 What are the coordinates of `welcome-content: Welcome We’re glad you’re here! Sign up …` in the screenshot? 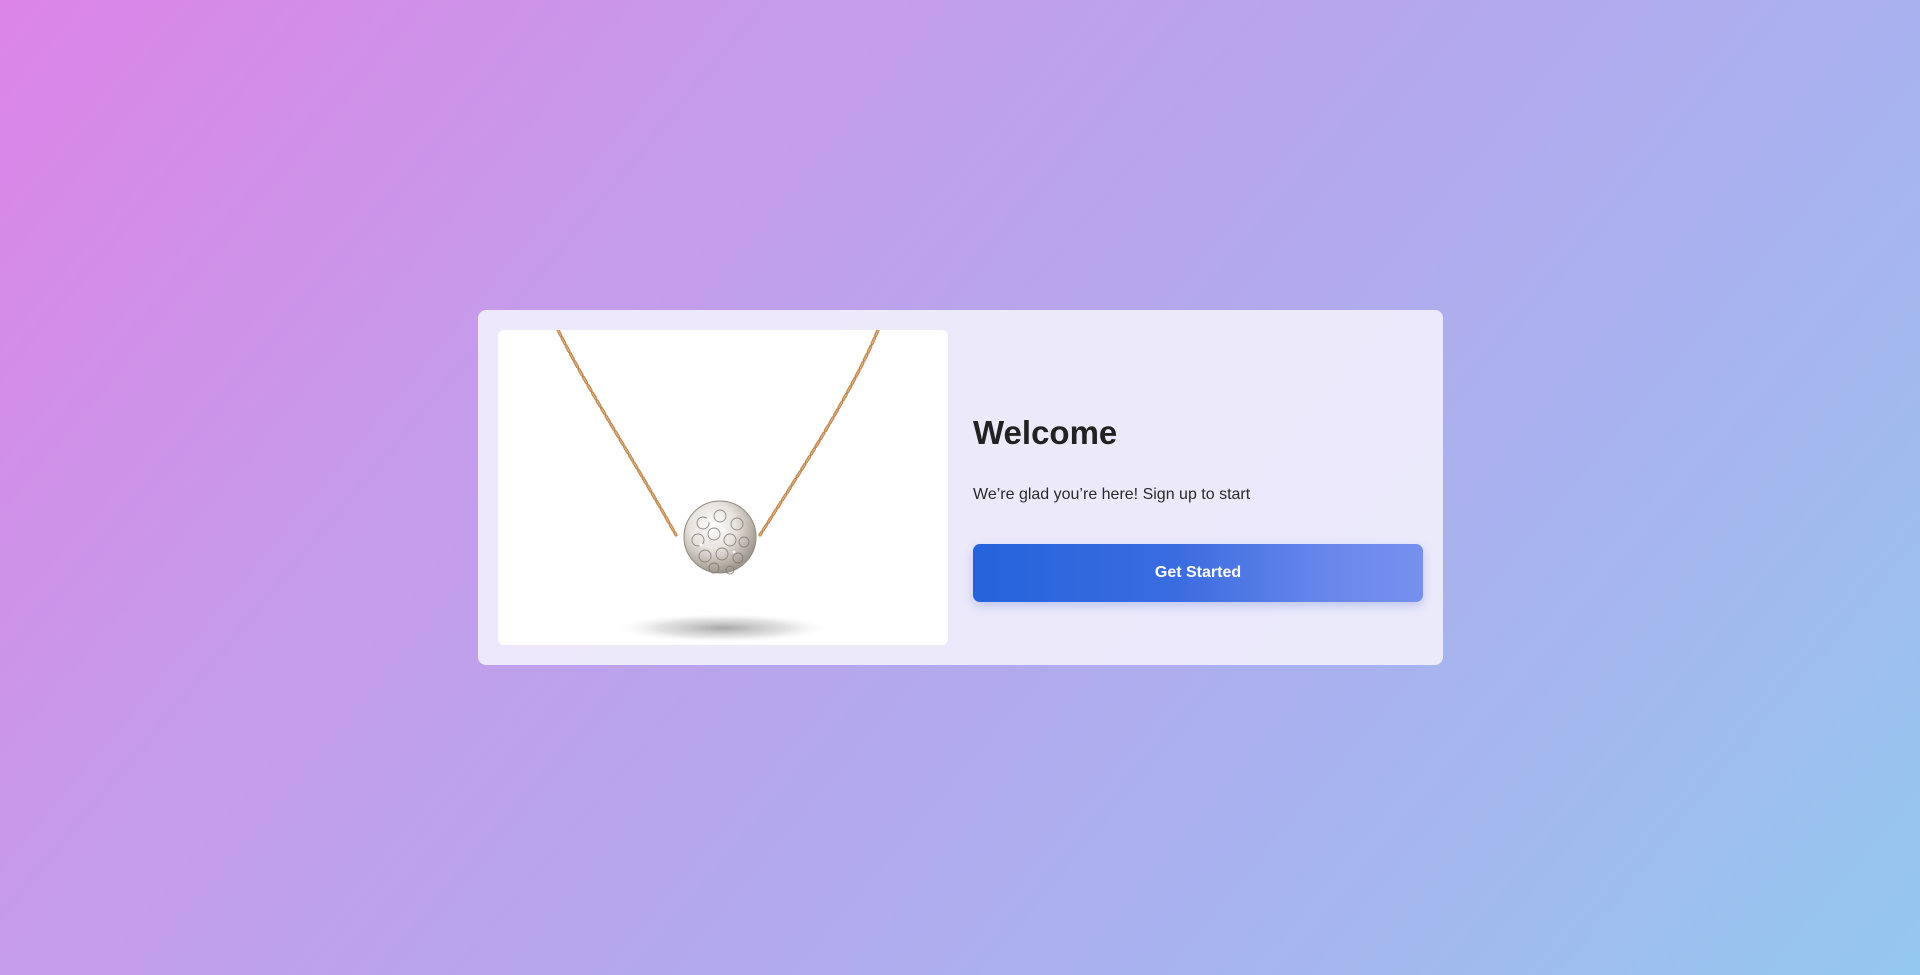 It's located at (1198, 487).